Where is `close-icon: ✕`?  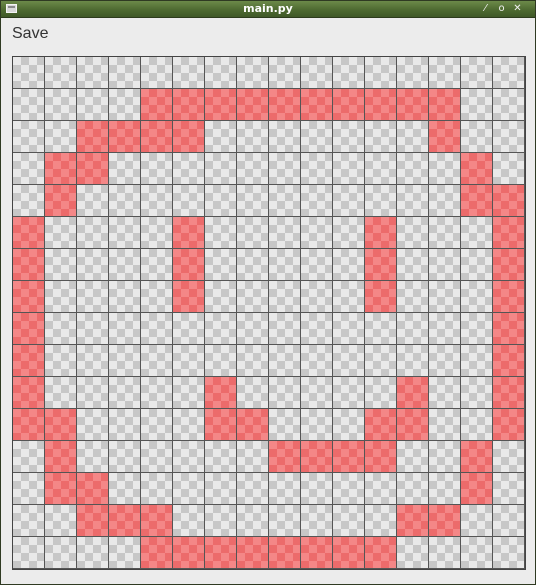 close-icon: ✕ is located at coordinates (517, 8).